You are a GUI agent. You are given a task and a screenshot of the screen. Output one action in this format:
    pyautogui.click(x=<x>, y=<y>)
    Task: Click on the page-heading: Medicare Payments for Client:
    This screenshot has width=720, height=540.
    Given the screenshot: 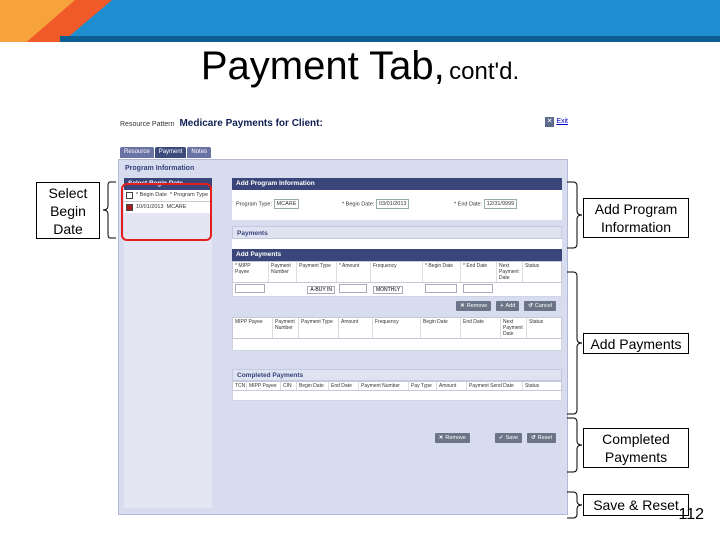 What is the action you would take?
    pyautogui.click(x=251, y=123)
    